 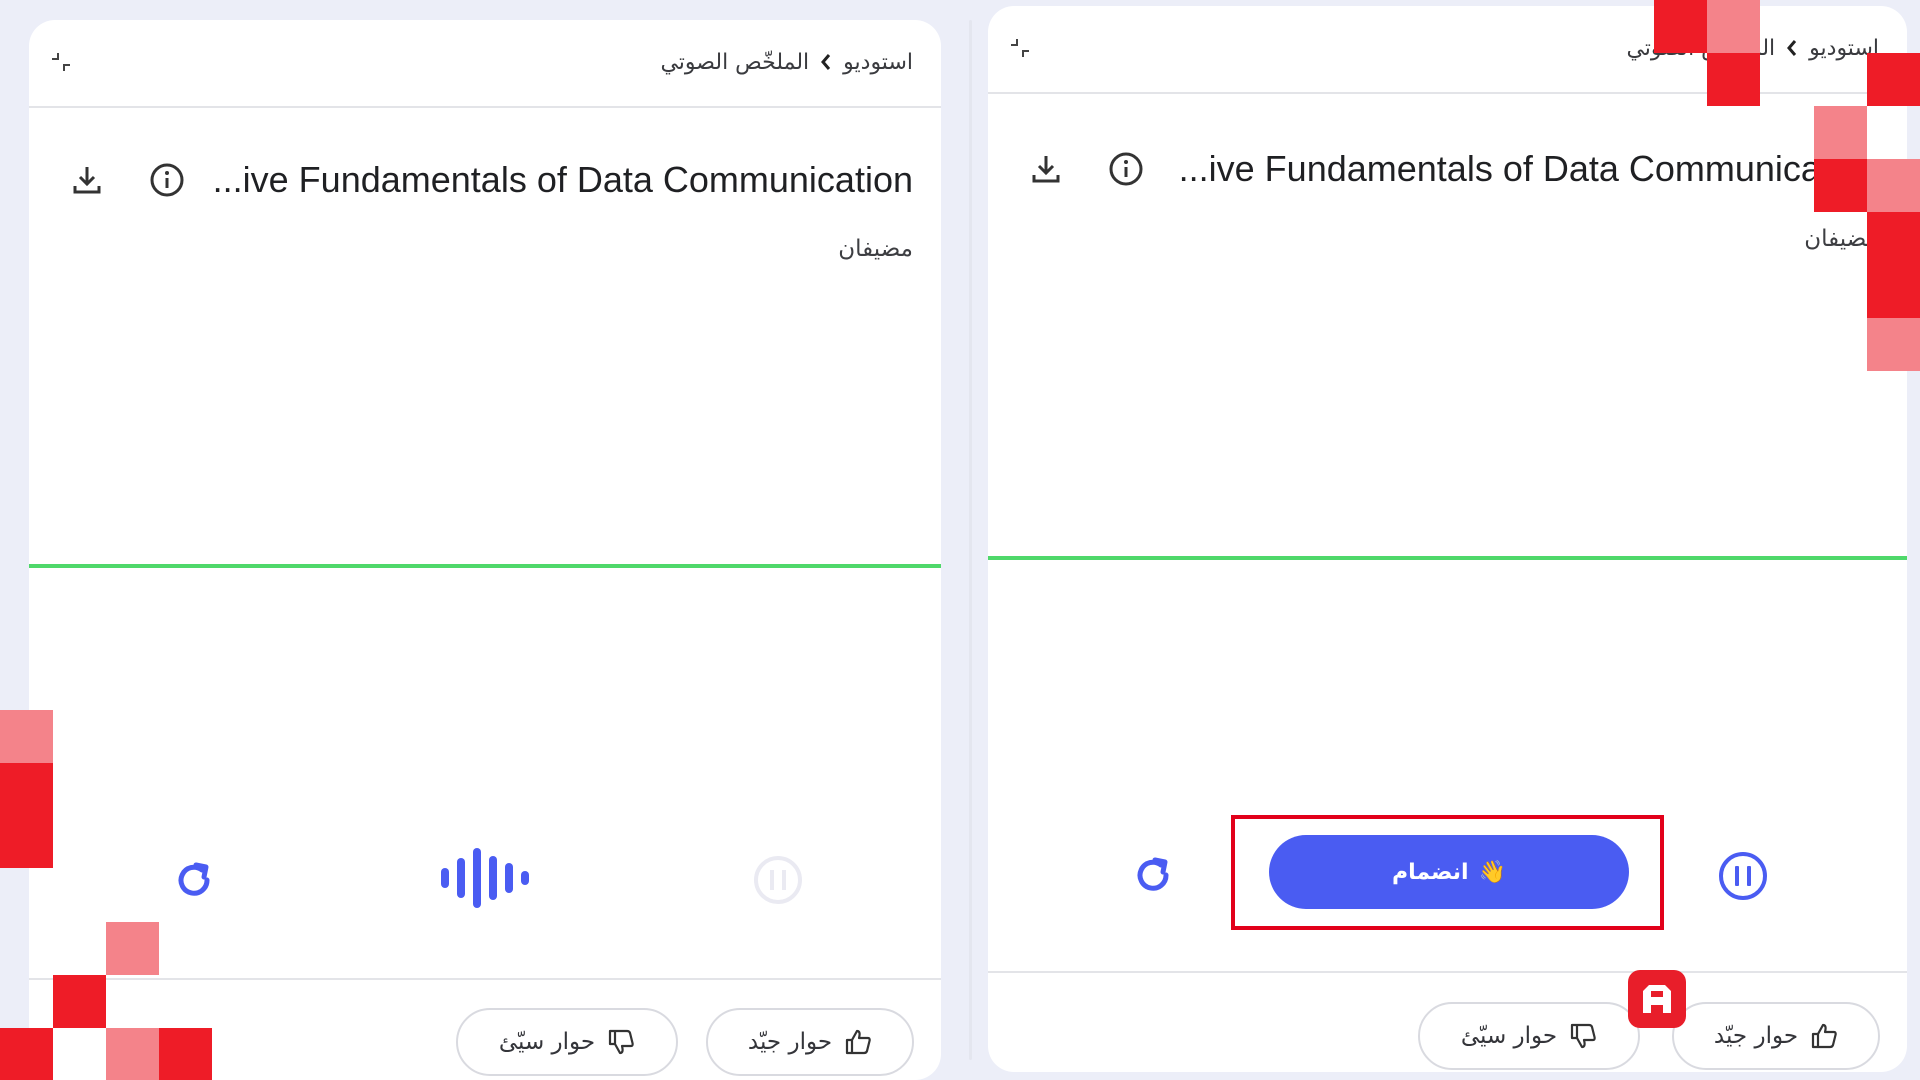 I want to click on audio-wave-icon, so click(x=485, y=878).